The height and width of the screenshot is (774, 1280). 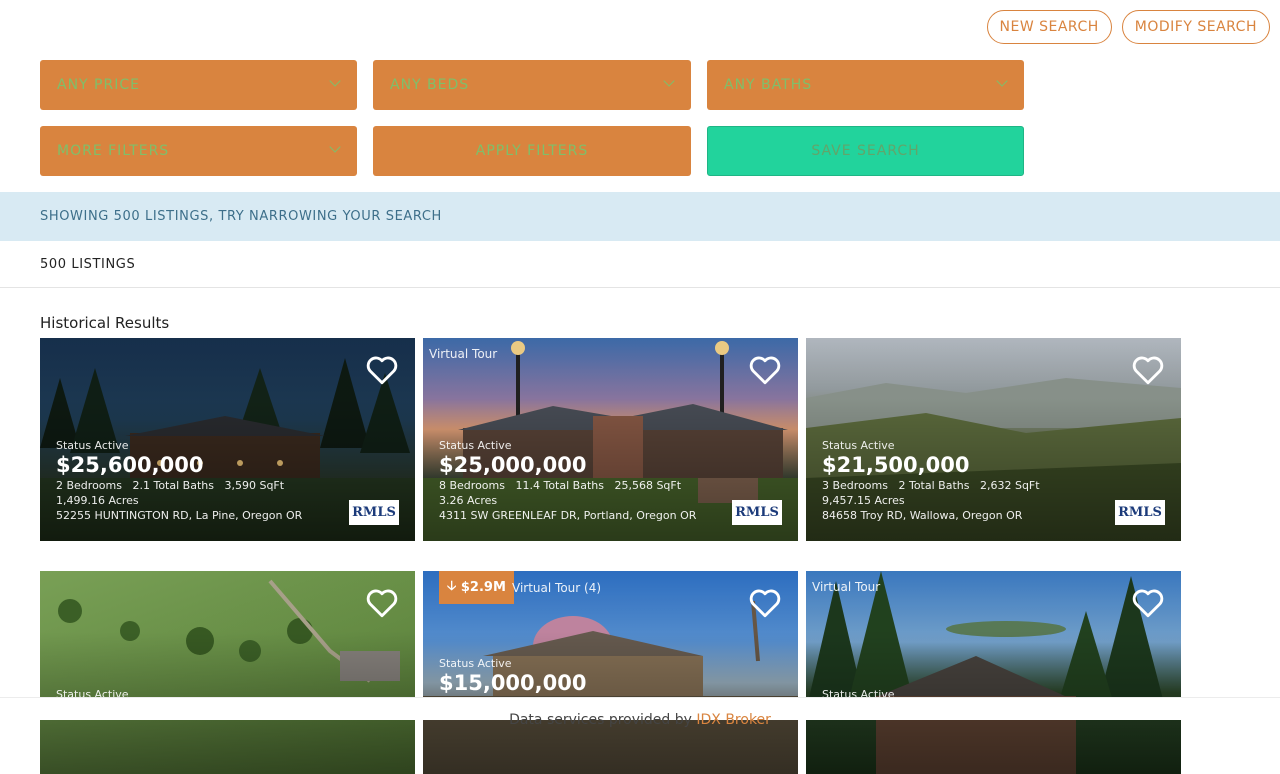 What do you see at coordinates (130, 465) in the screenshot?
I see `listing-price: $25,600,000` at bounding box center [130, 465].